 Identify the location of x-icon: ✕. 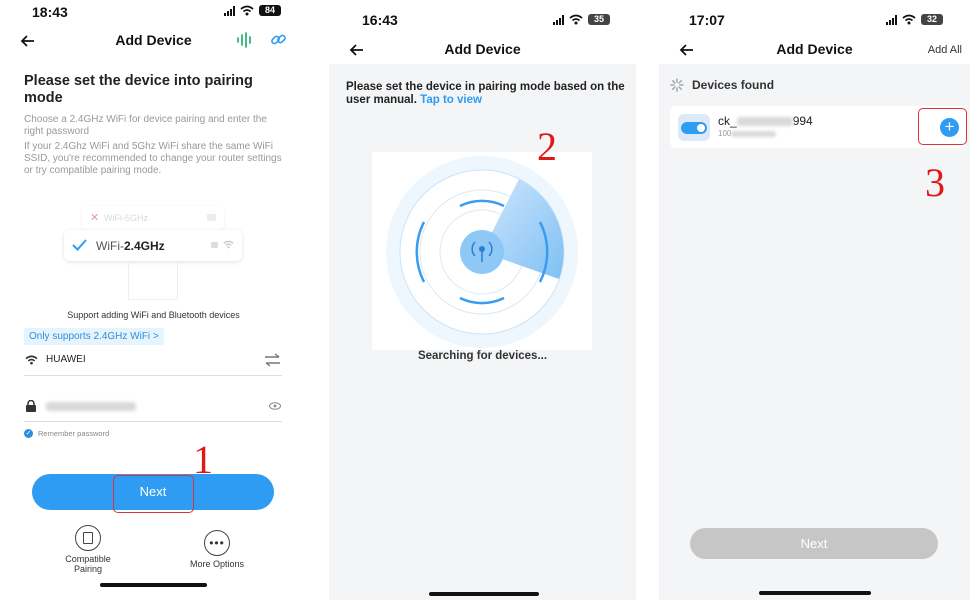
(95, 218).